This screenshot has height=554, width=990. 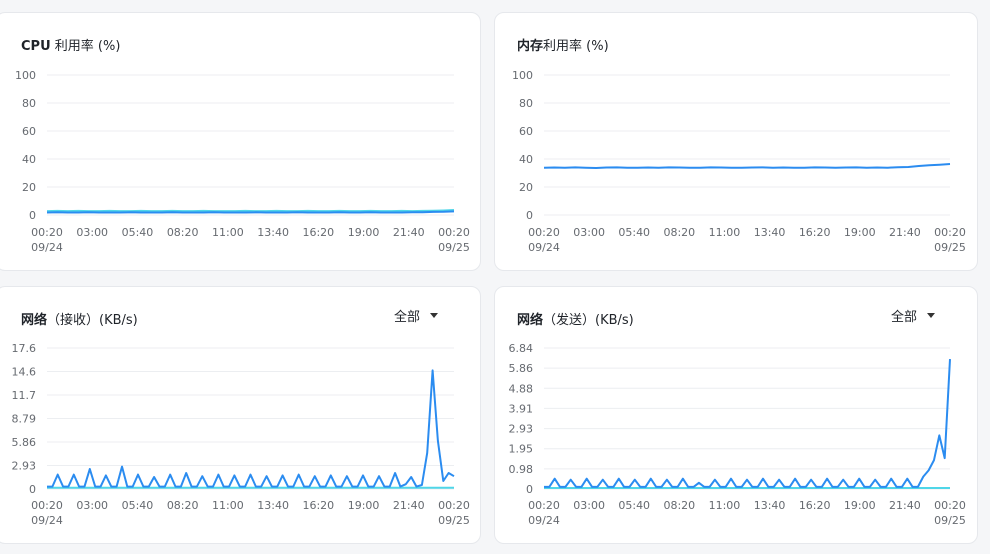 What do you see at coordinates (815, 232) in the screenshot?
I see `memory-x-tick-label: 16:20` at bounding box center [815, 232].